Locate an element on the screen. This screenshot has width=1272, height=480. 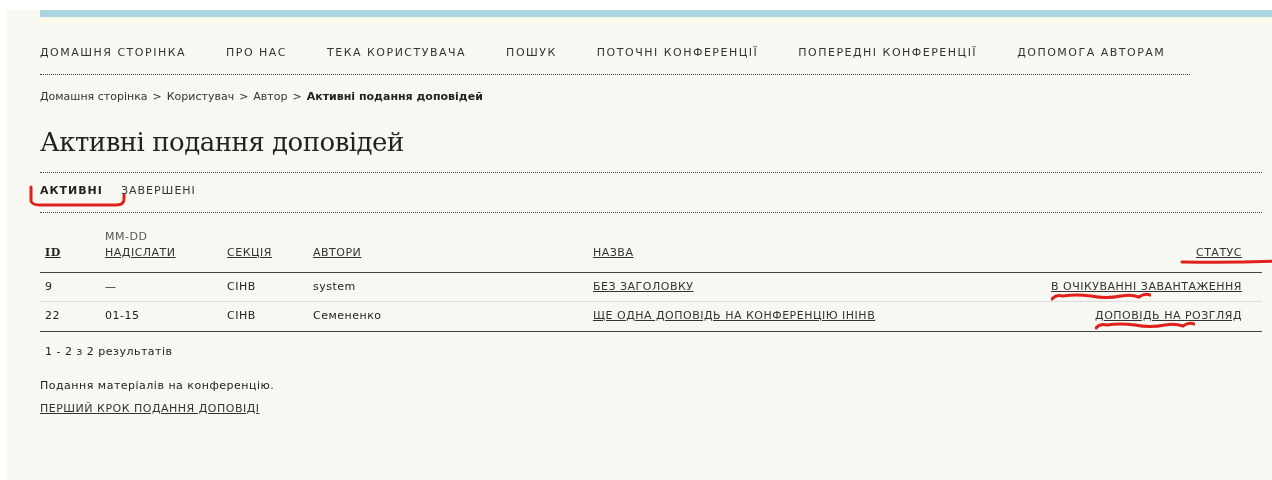
table-cell: system is located at coordinates (334, 286).